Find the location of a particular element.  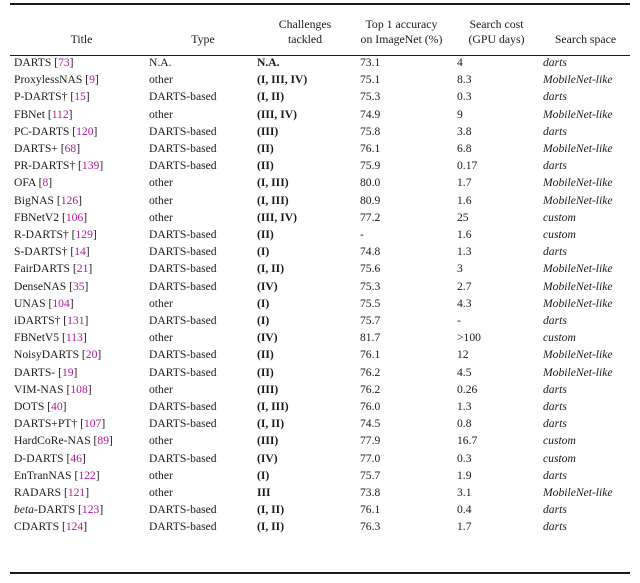

citation-number: 131 is located at coordinates (75, 320).